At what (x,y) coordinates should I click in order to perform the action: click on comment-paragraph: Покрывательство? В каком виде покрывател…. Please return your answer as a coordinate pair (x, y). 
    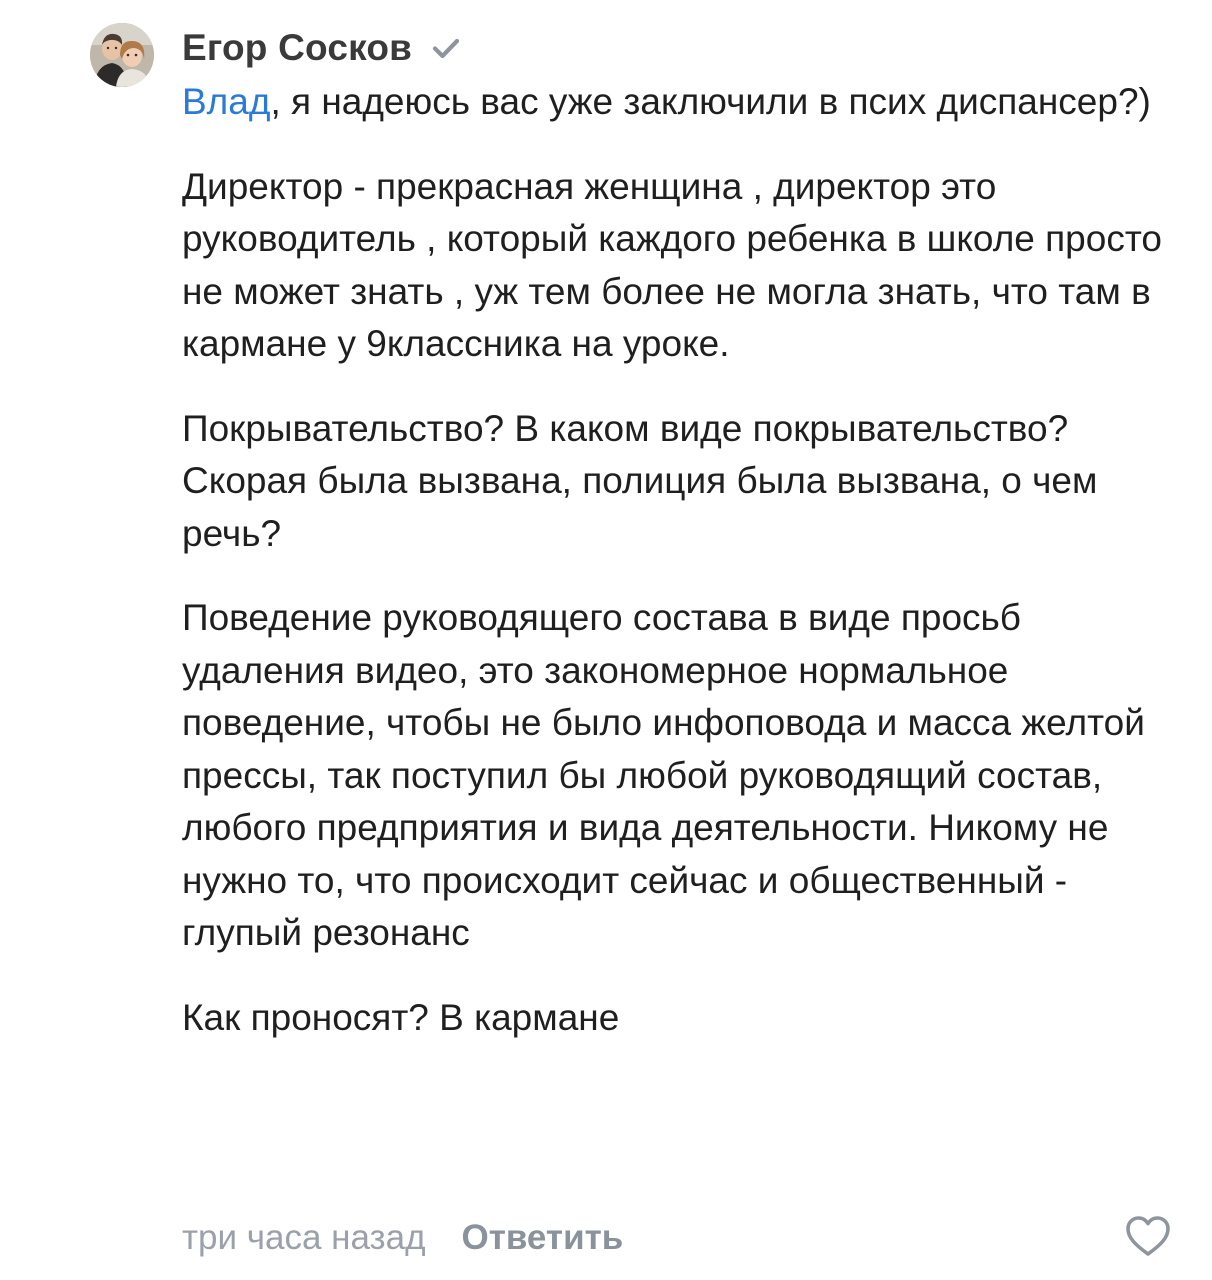
    Looking at the image, I should click on (640, 480).